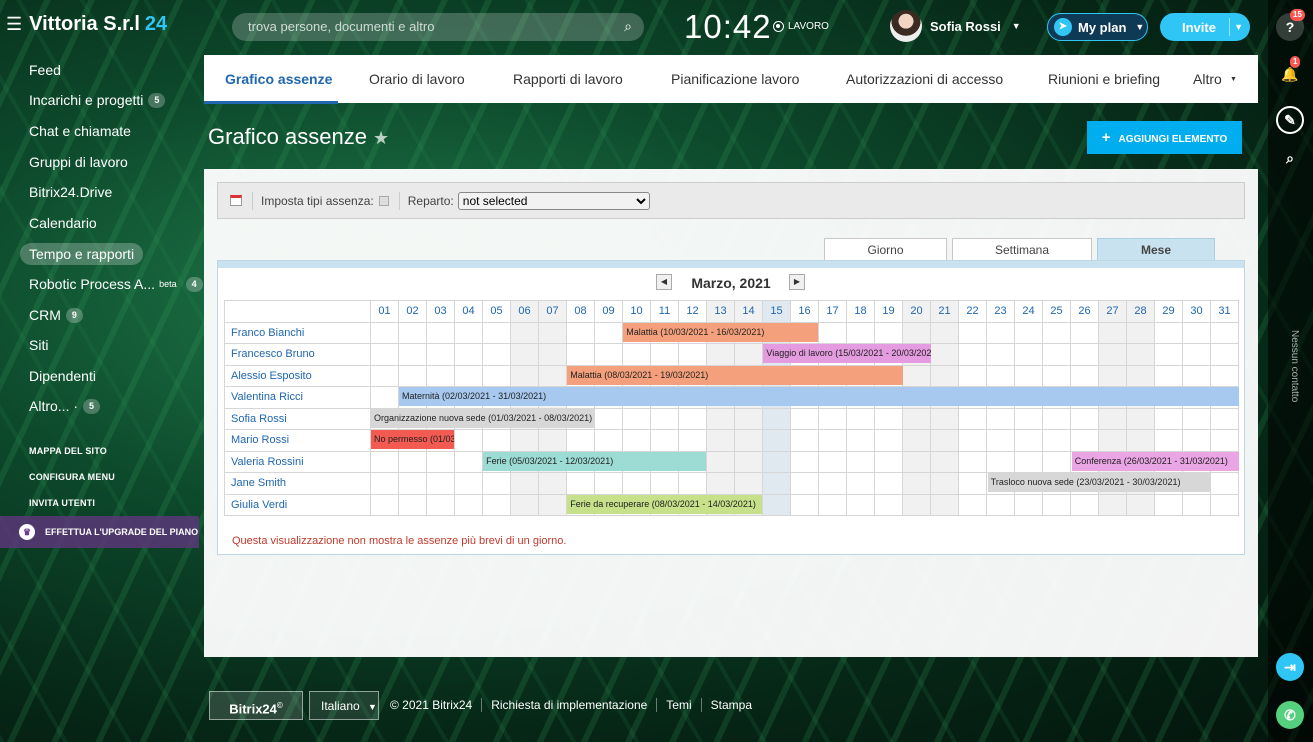  What do you see at coordinates (1290, 25) in the screenshot?
I see `help-button: ? 15` at bounding box center [1290, 25].